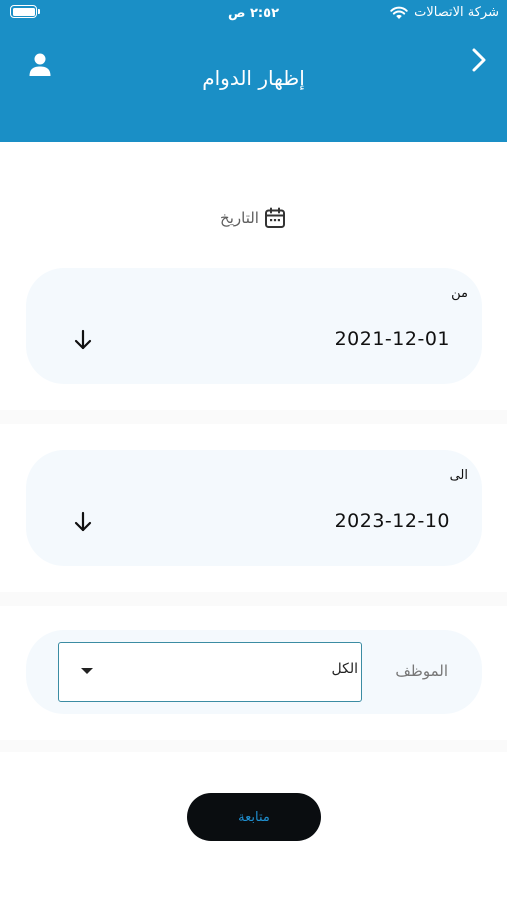  I want to click on date-section-label: التاريخ, so click(253, 218).